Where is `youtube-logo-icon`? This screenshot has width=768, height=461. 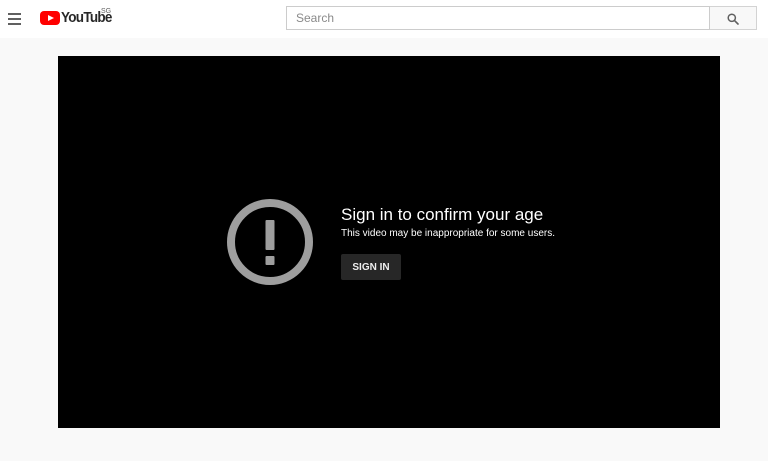 youtube-logo-icon is located at coordinates (50, 18).